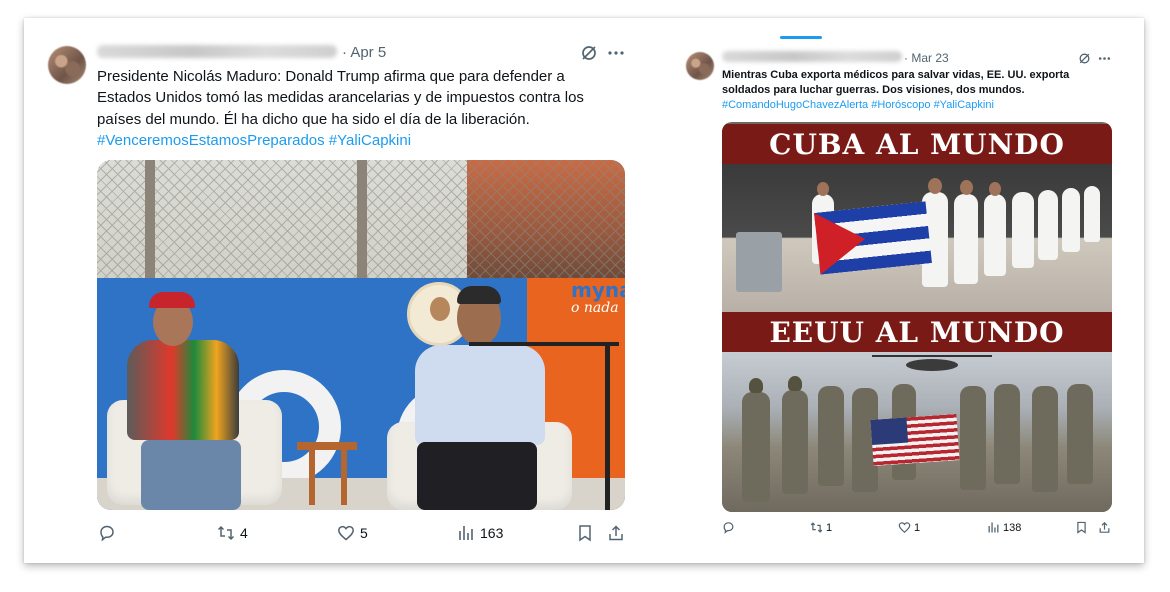 This screenshot has height=592, width=1170. Describe the element at coordinates (1104, 58) in the screenshot. I see `more-icon` at that location.